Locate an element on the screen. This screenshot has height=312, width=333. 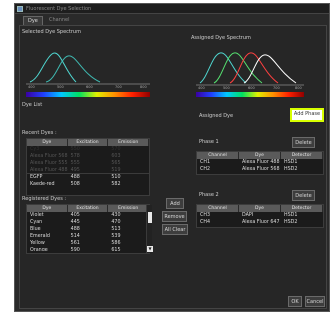
table-row: Kaede-red 508 582 is located at coordinates (88, 184).